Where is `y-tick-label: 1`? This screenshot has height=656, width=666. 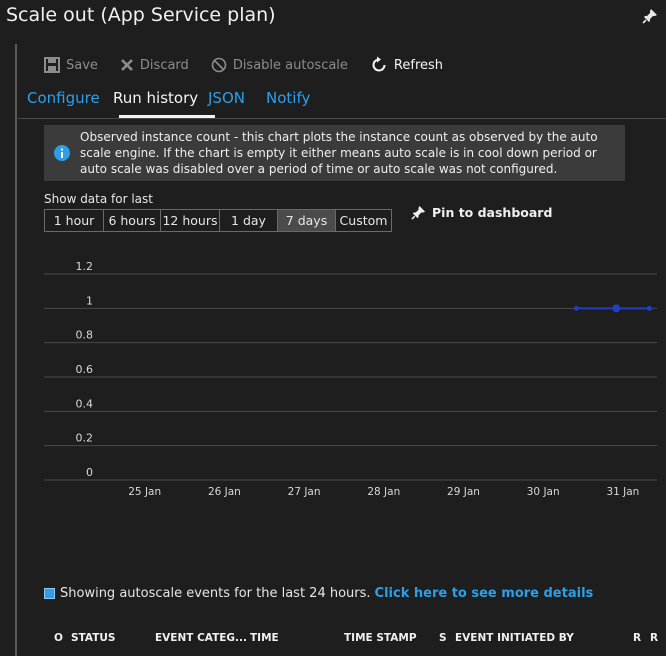
y-tick-label: 1 is located at coordinates (89, 300).